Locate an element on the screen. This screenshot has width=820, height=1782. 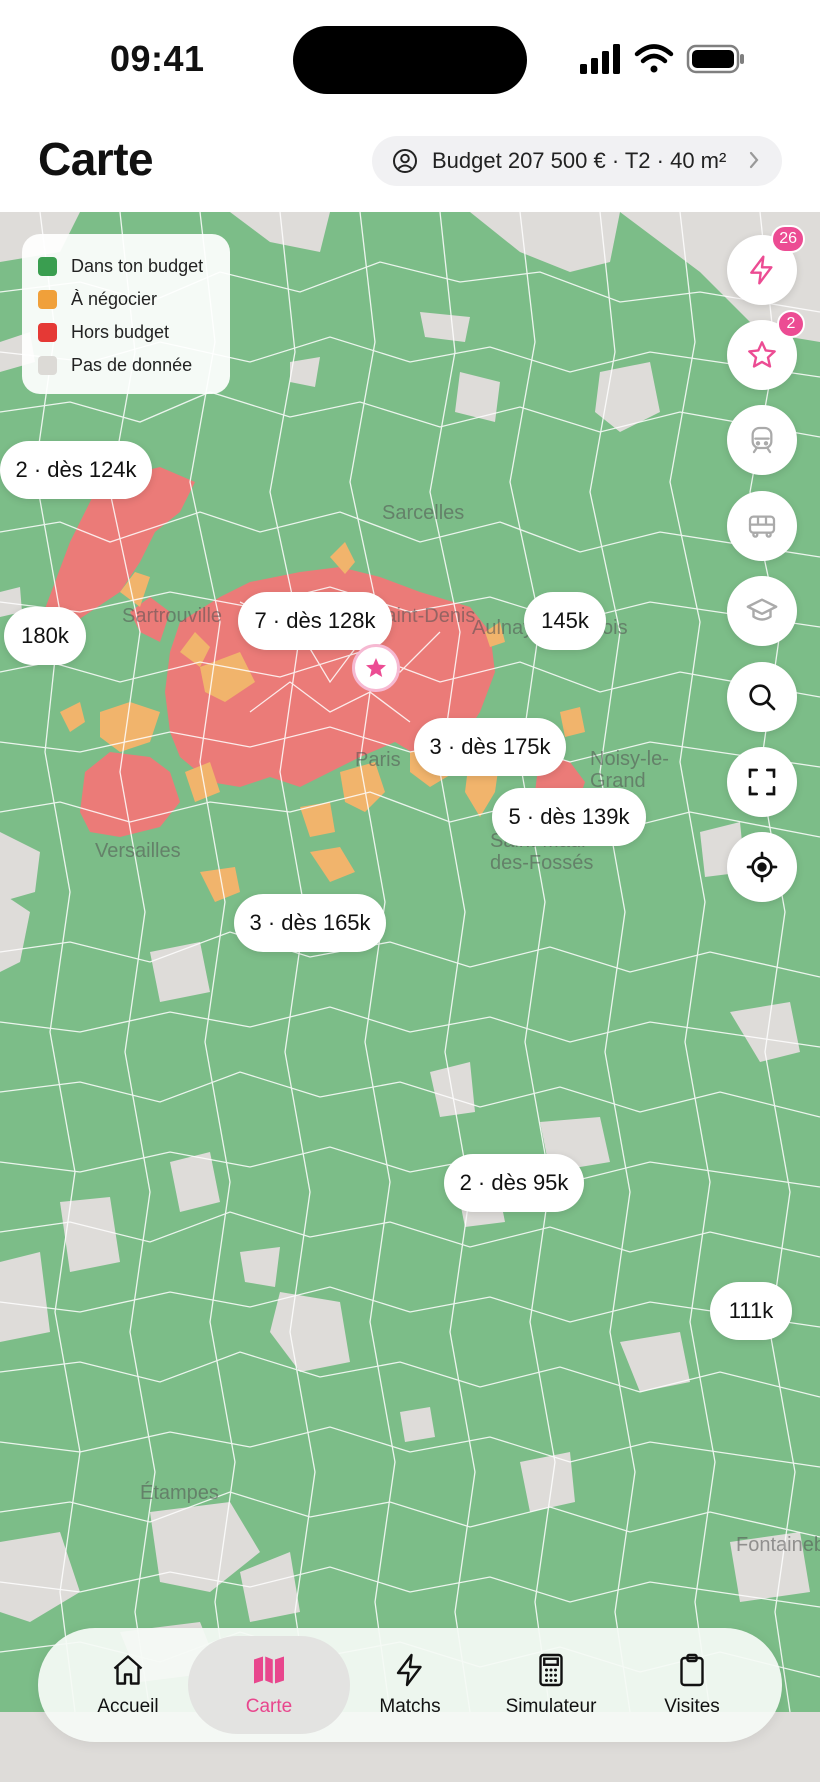
nav-item-simulateur: Simulateur is located at coordinates (551, 1685).